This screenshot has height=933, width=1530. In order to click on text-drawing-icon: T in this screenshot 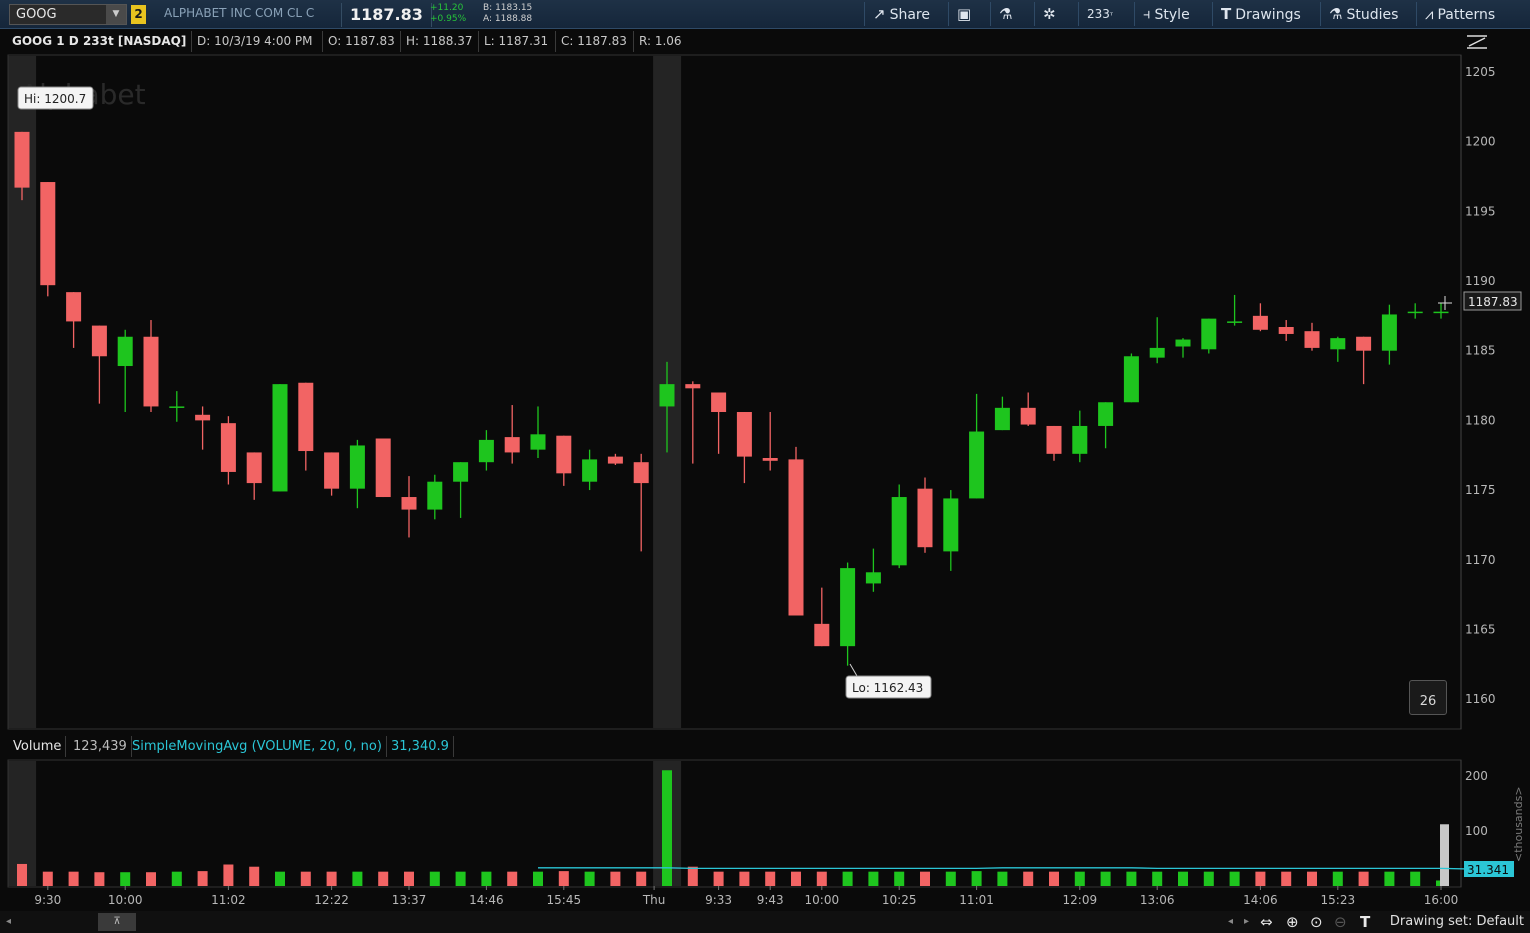, I will do `click(1365, 922)`.